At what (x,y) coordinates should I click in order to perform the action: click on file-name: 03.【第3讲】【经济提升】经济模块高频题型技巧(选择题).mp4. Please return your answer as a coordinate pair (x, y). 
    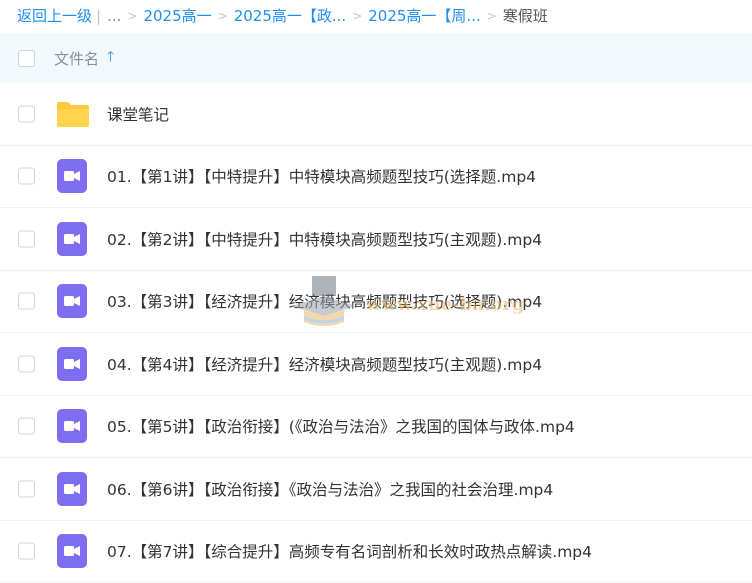
    Looking at the image, I should click on (324, 301).